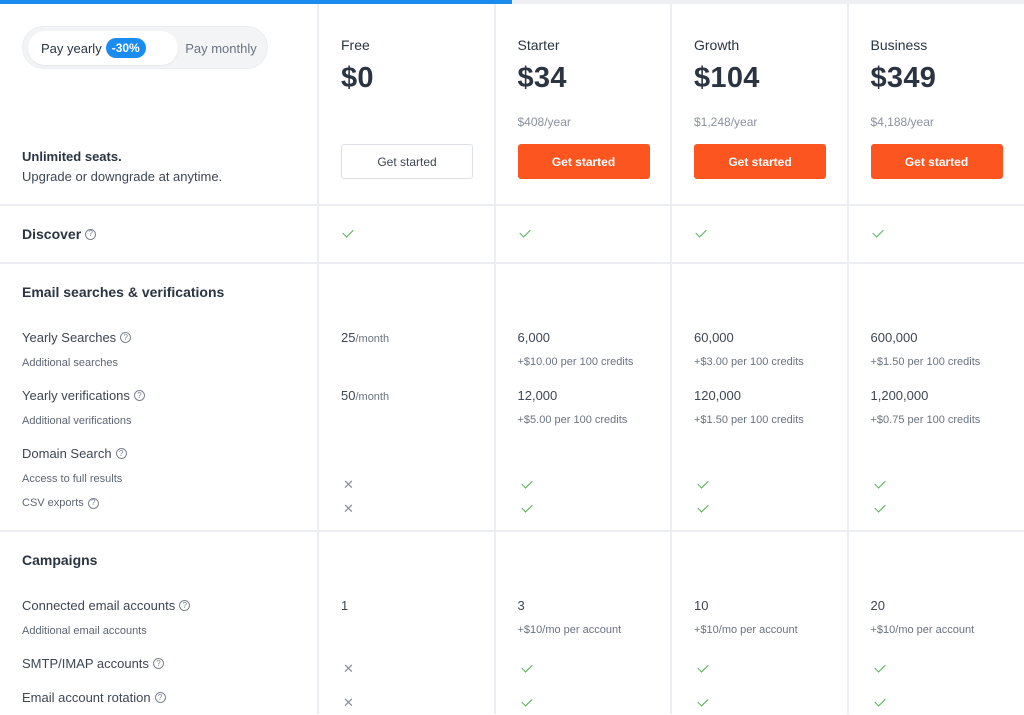 This screenshot has height=715, width=1024. I want to click on additional-verifications-price: +$0.75 per 100 credits, so click(925, 420).